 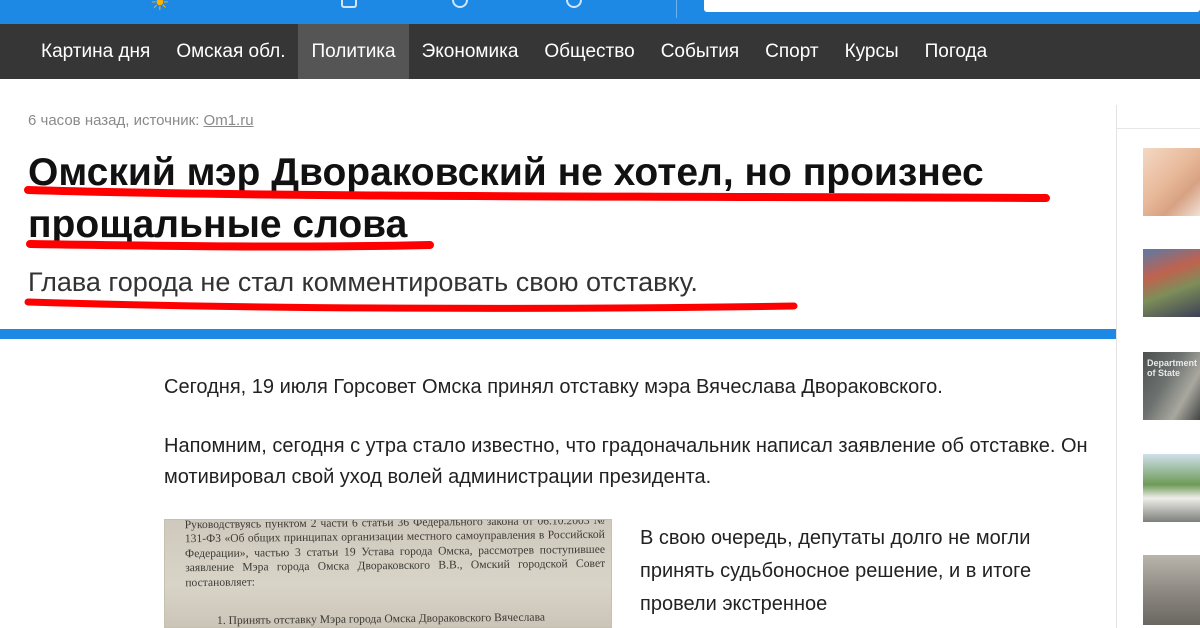 What do you see at coordinates (230, 51) in the screenshot?
I see `nav-item-omskaya-obl: Омская обл.` at bounding box center [230, 51].